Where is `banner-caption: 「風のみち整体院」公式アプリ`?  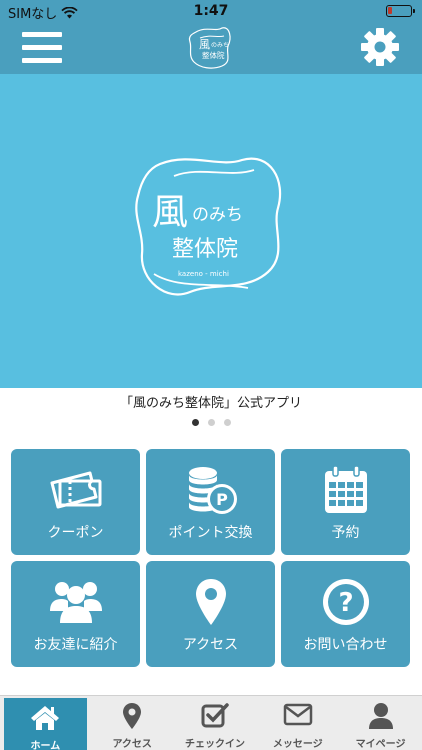 banner-caption: 「風のみち整体院」公式アプリ is located at coordinates (210, 403).